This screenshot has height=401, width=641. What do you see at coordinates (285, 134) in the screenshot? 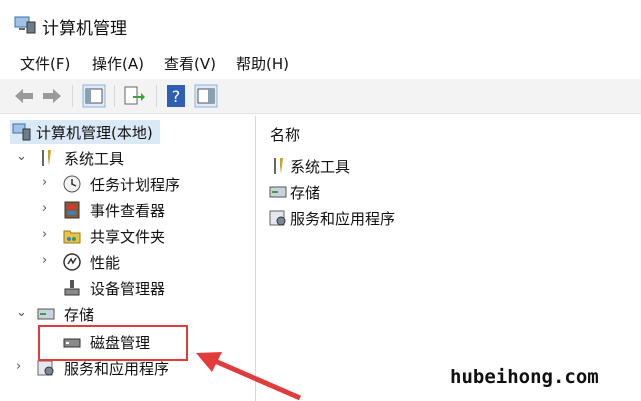
I see `column-header-name: 名称` at bounding box center [285, 134].